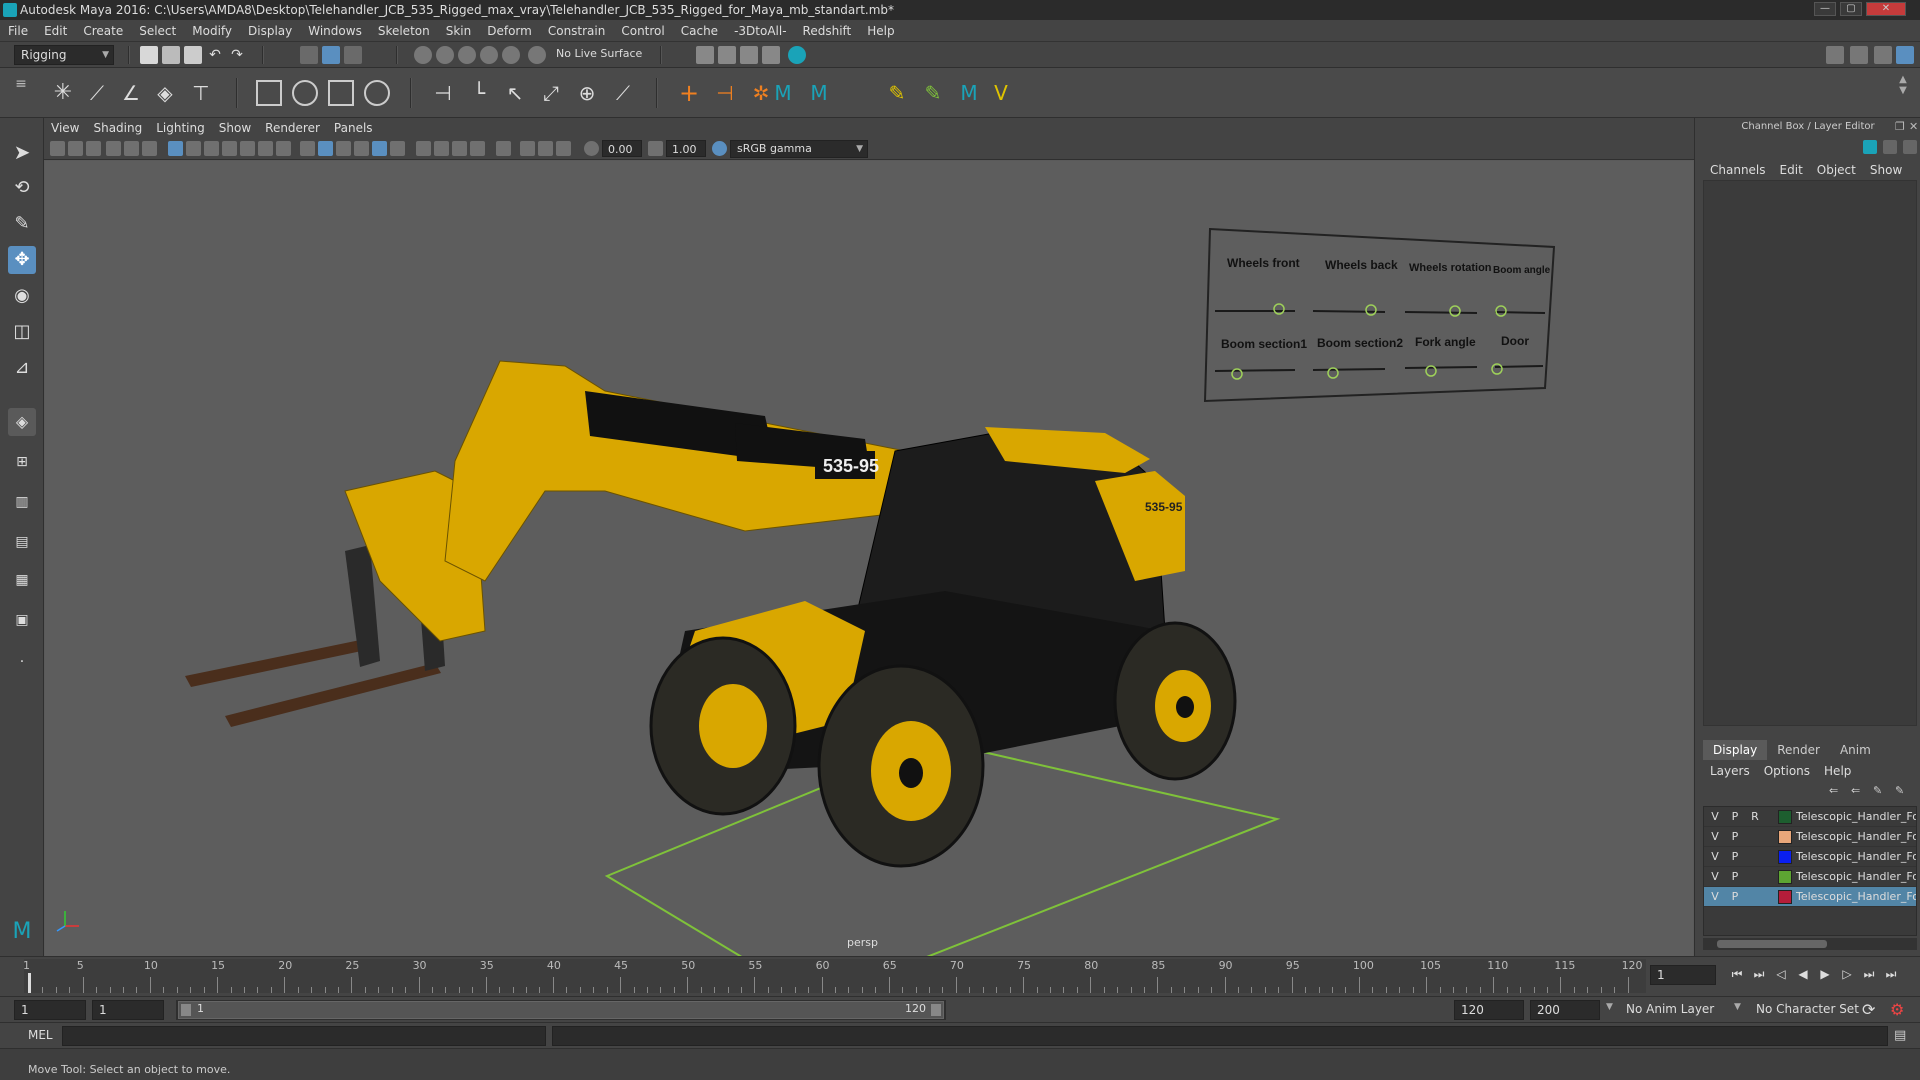 The height and width of the screenshot is (1080, 1920). Describe the element at coordinates (1772, 944) in the screenshot. I see `scrollbar-thumb` at that location.